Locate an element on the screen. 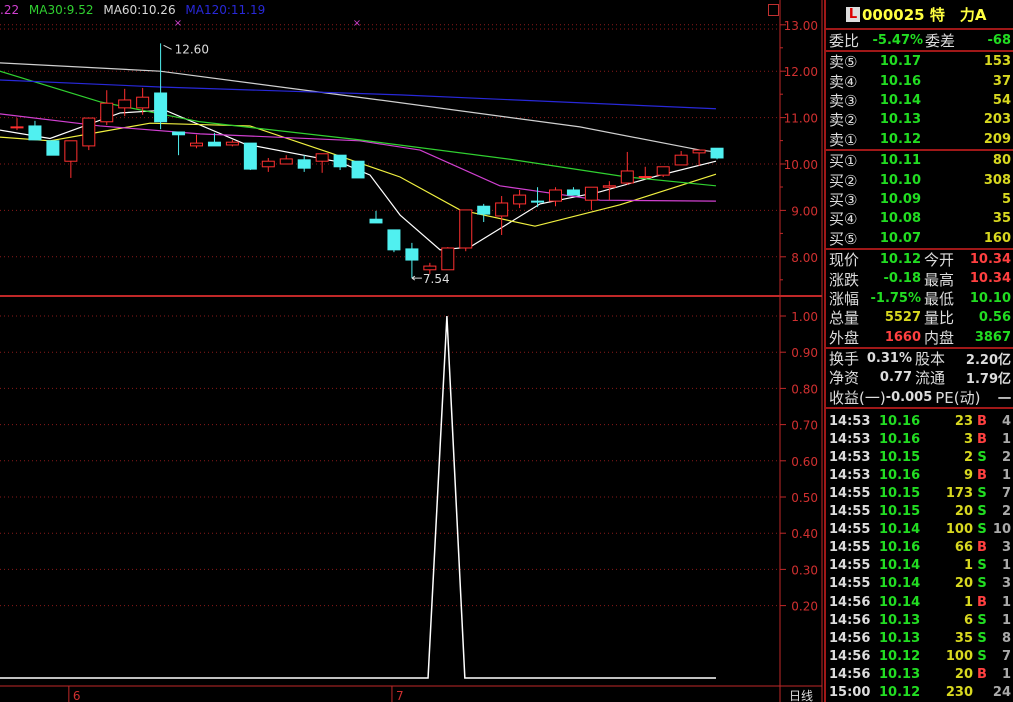  trade-volume: 2 is located at coordinates (968, 457).